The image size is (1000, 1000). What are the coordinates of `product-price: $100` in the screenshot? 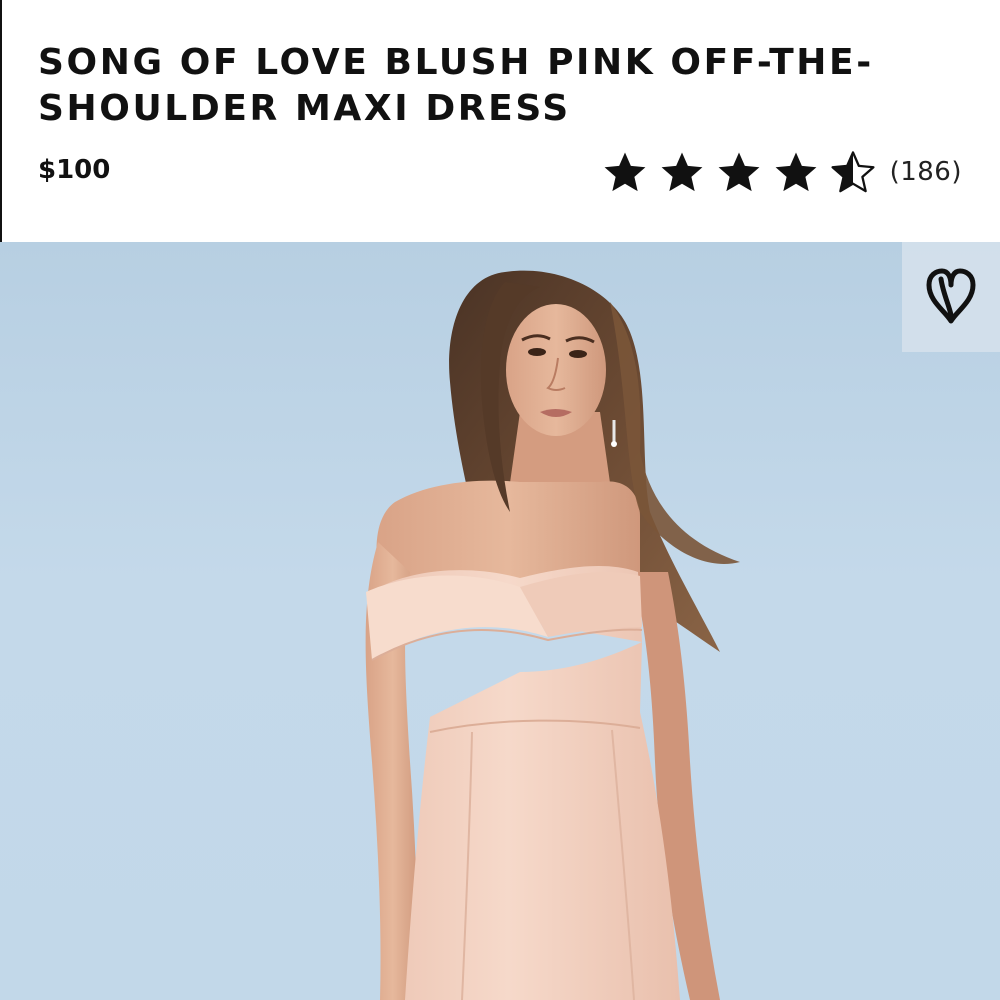 It's located at (74, 170).